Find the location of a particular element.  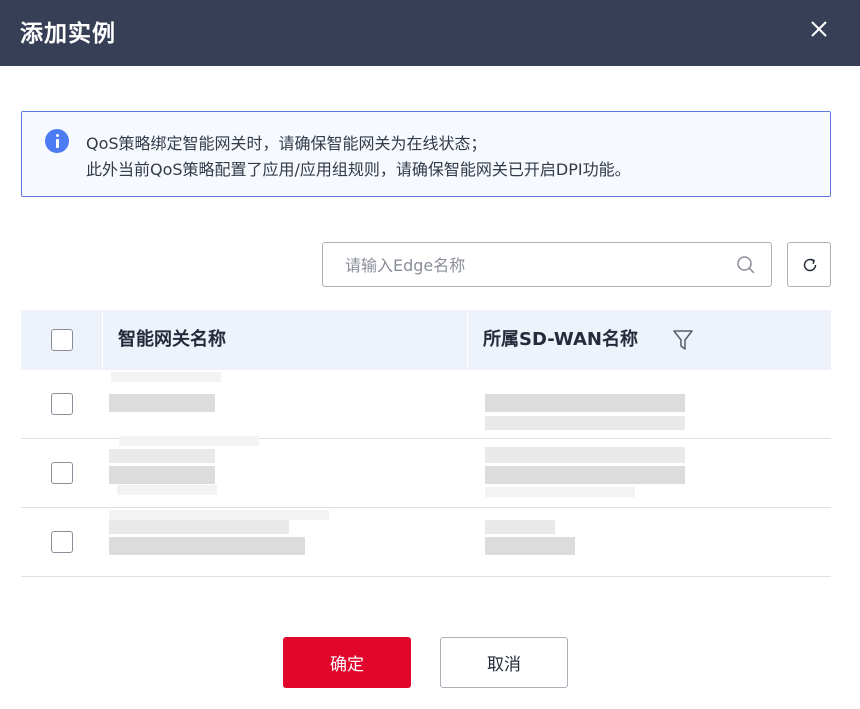

refresh-button is located at coordinates (809, 264).